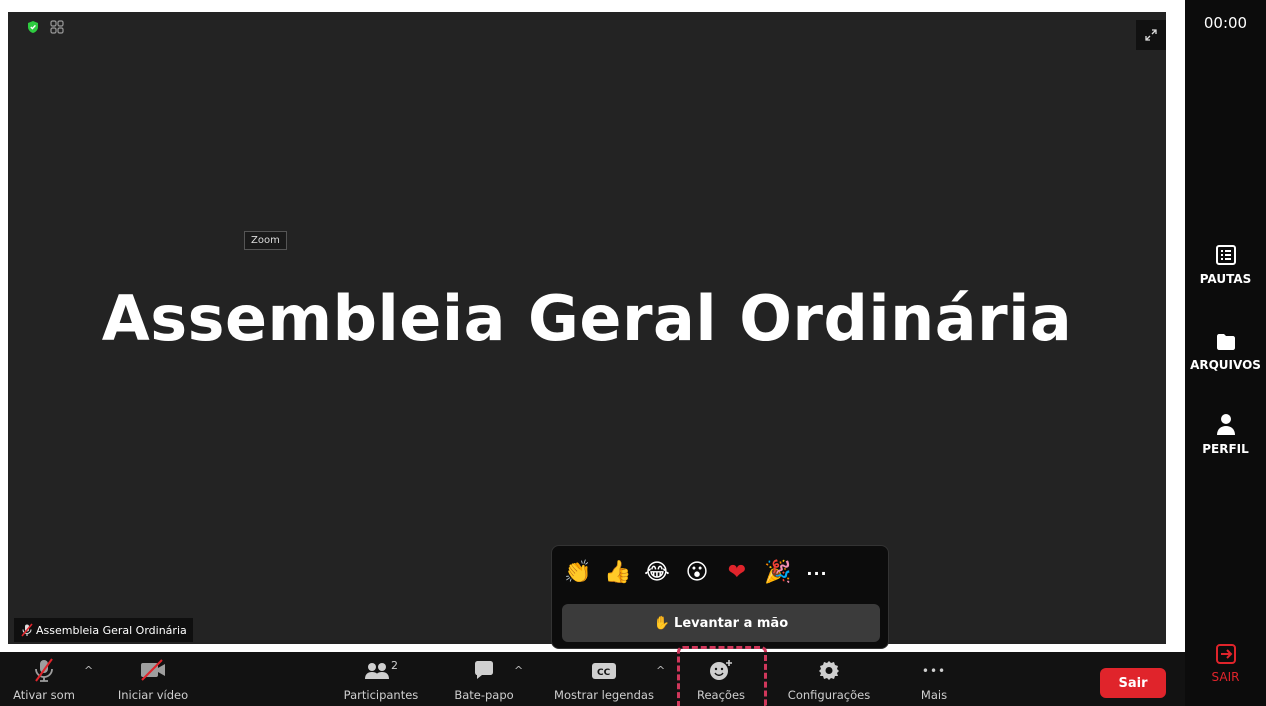 The image size is (1266, 706). I want to click on raise-hand-label: Levantar a mão, so click(731, 623).